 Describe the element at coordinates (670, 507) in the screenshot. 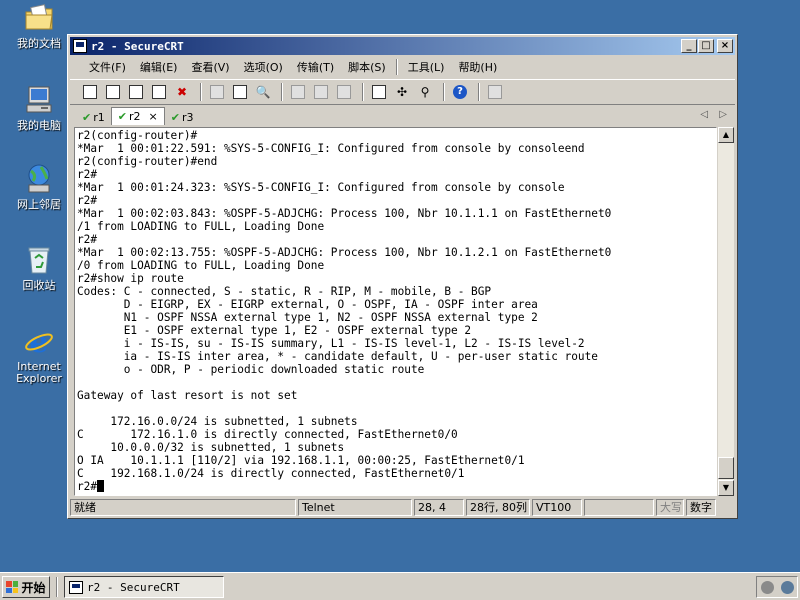

I see `status-caps-lock: 大写` at that location.